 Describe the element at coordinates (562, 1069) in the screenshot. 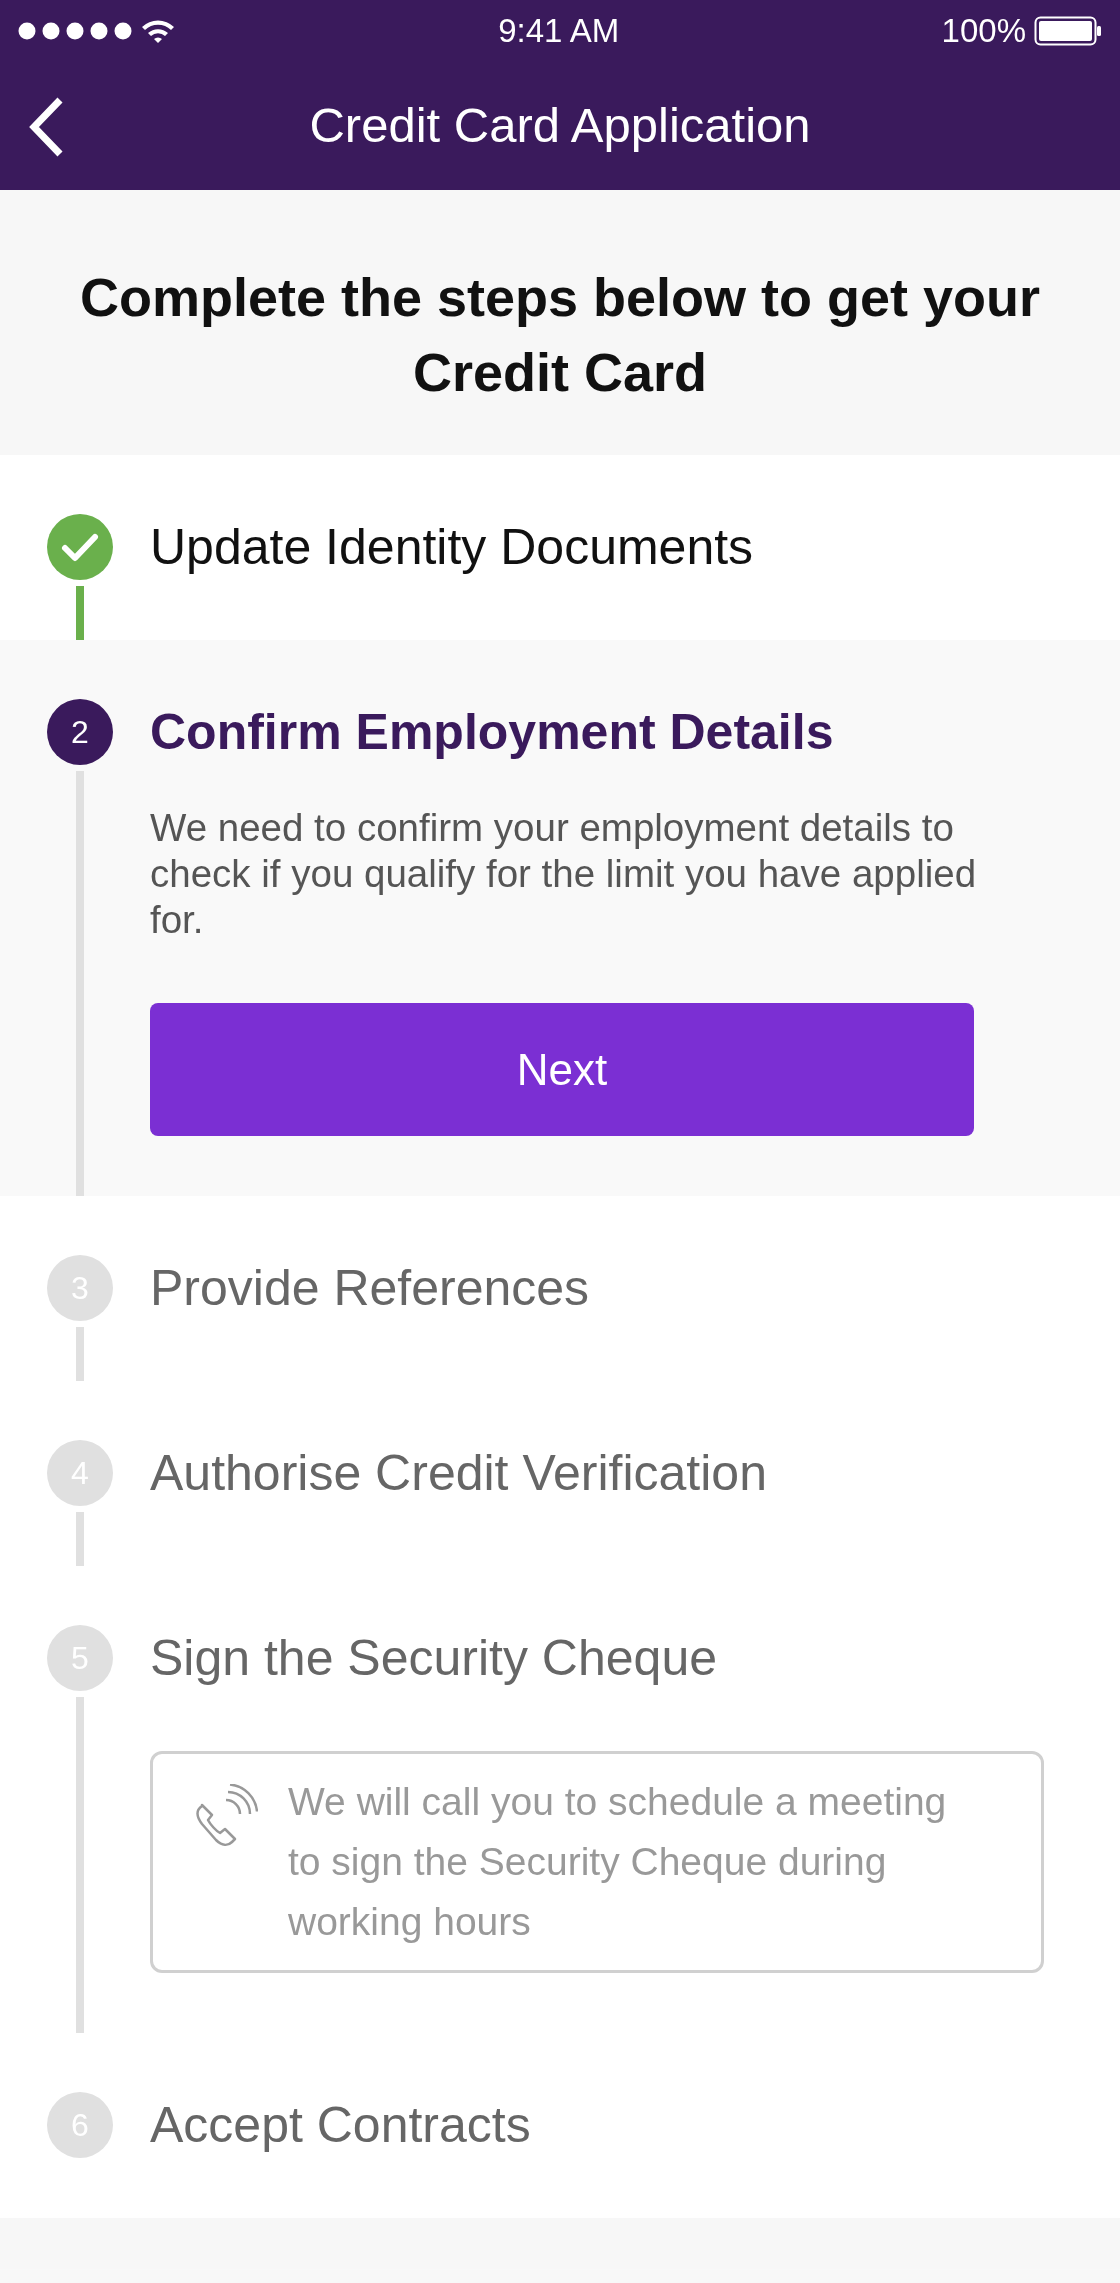

I see `next-button: Next` at that location.